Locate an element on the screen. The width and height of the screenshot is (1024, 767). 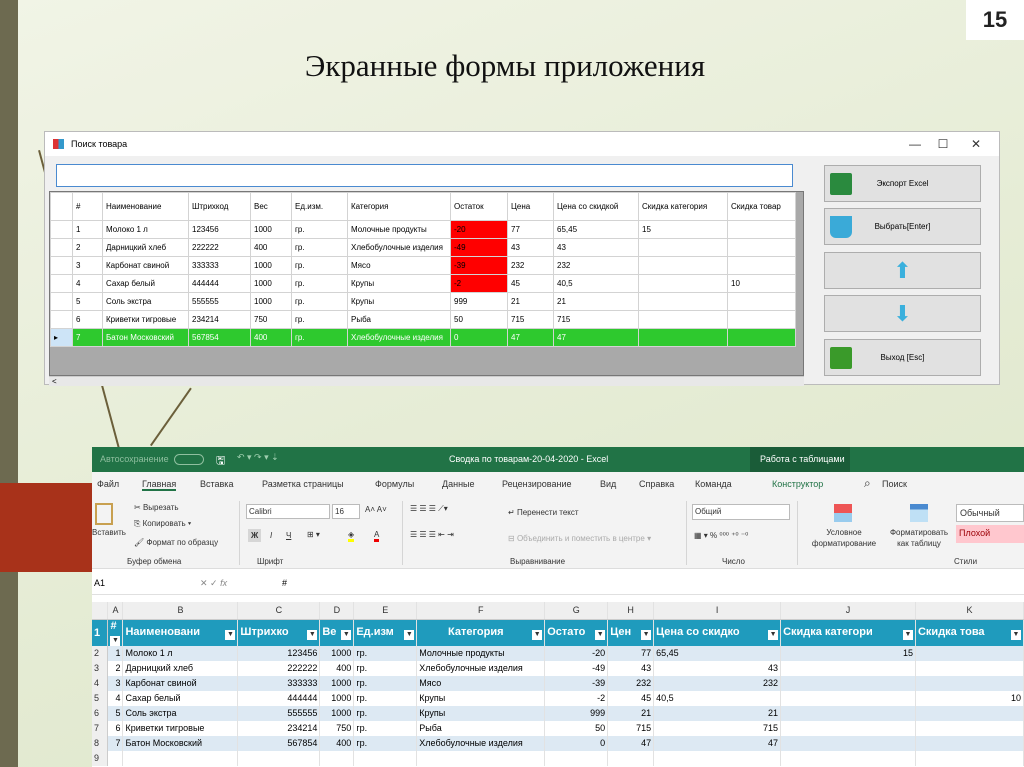
header-cell: Скидка категори ▼ is located at coordinates (848, 632).